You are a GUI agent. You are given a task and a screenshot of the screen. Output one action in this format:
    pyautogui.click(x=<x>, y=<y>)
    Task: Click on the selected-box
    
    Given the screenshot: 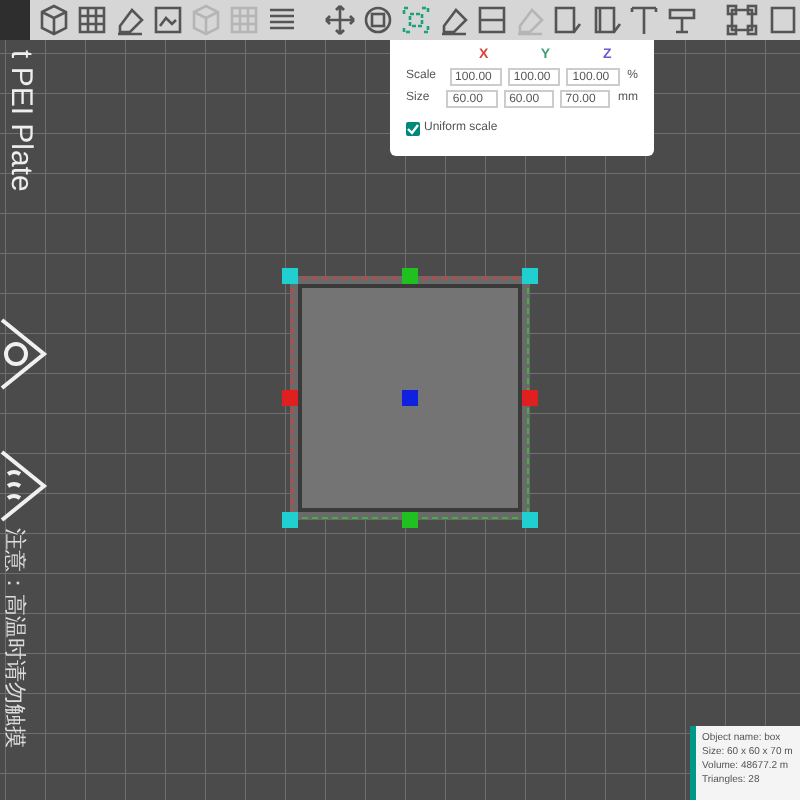 What is the action you would take?
    pyautogui.click(x=410, y=398)
    